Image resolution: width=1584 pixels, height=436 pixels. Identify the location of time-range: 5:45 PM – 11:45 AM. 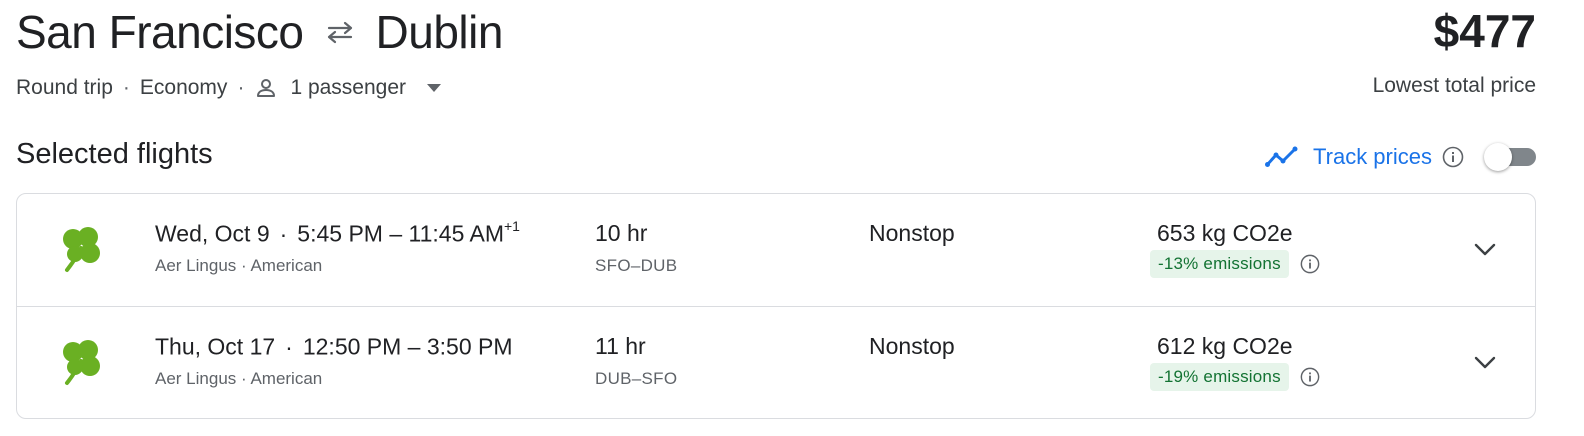
(400, 233).